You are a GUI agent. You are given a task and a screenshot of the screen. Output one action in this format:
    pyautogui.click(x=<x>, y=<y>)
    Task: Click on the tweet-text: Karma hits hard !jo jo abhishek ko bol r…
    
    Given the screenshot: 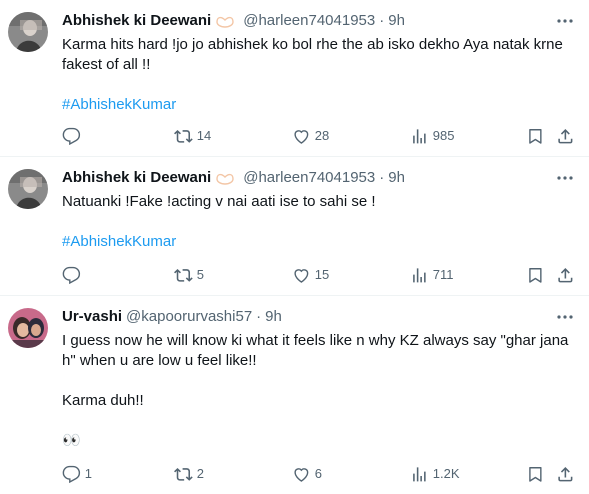 What is the action you would take?
    pyautogui.click(x=315, y=54)
    